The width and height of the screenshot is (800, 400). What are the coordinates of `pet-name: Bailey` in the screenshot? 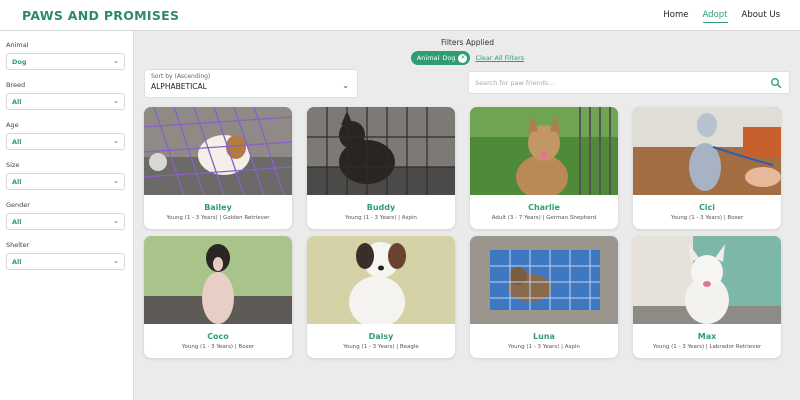 It's located at (218, 207).